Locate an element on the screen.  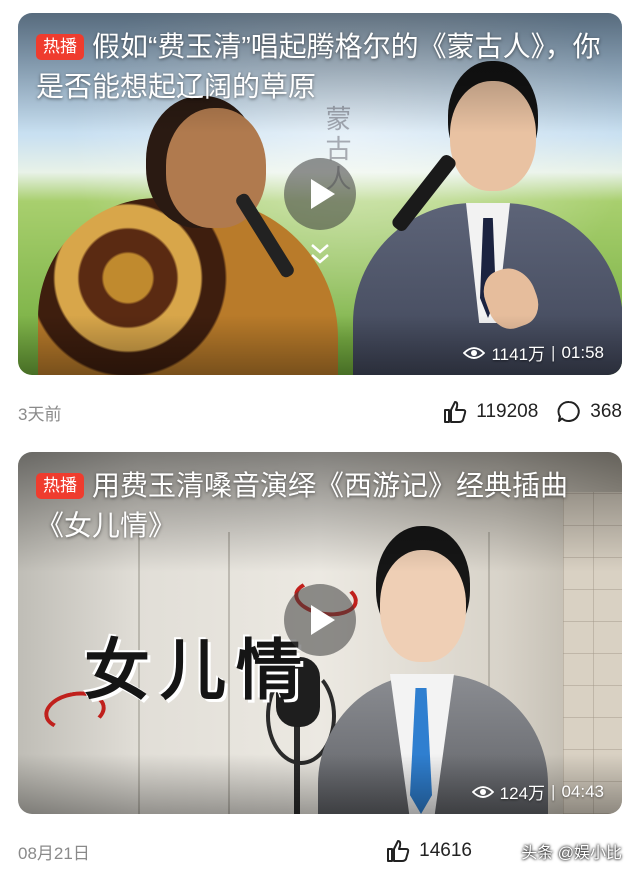
video-duration: 04:43 is located at coordinates (582, 791).